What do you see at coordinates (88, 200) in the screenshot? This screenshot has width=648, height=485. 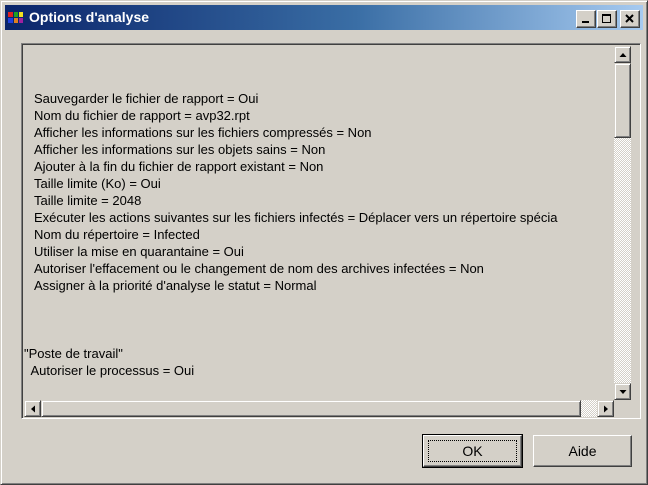 I see `report-line: Taille limite = 2048` at bounding box center [88, 200].